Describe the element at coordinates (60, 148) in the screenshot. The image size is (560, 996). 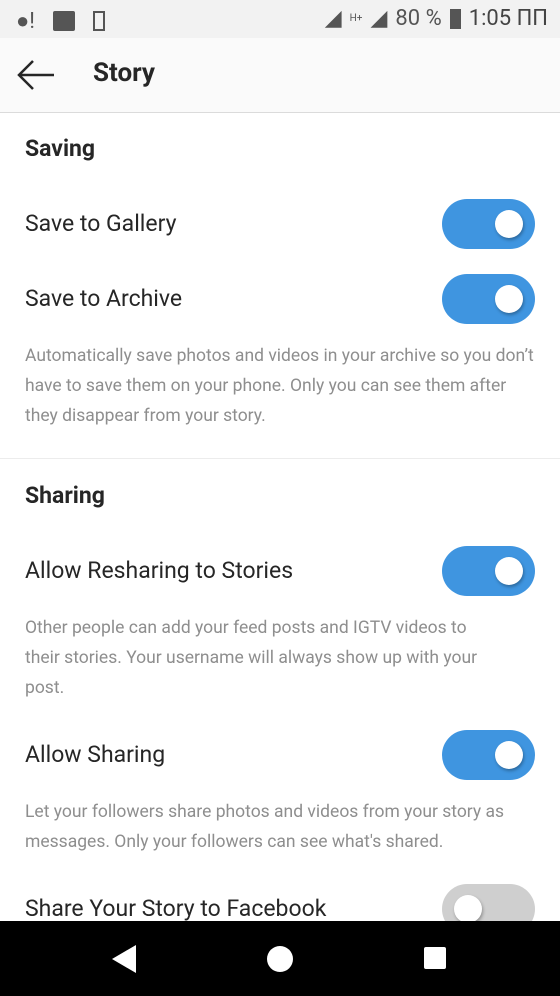
I see `section-title-saving: Saving` at that location.